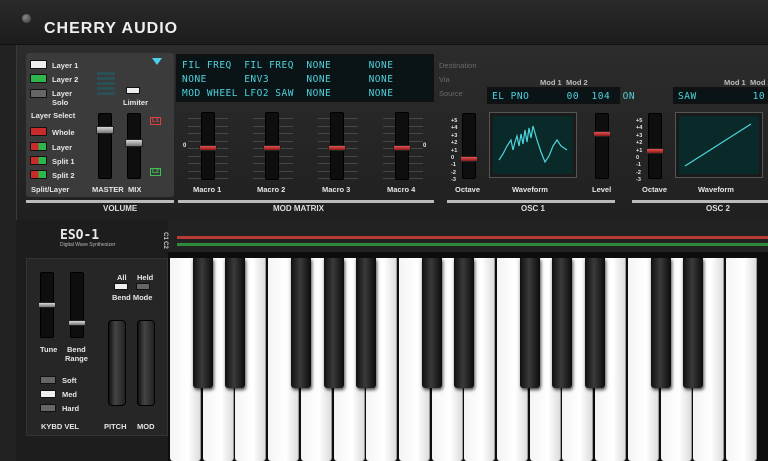 This screenshot has width=768, height=461. What do you see at coordinates (185, 146) in the screenshot?
I see `macro-scale-left: 0` at bounding box center [185, 146].